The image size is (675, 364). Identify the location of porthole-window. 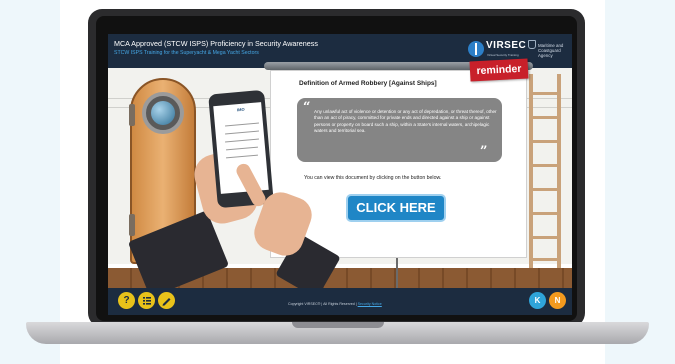
(163, 113).